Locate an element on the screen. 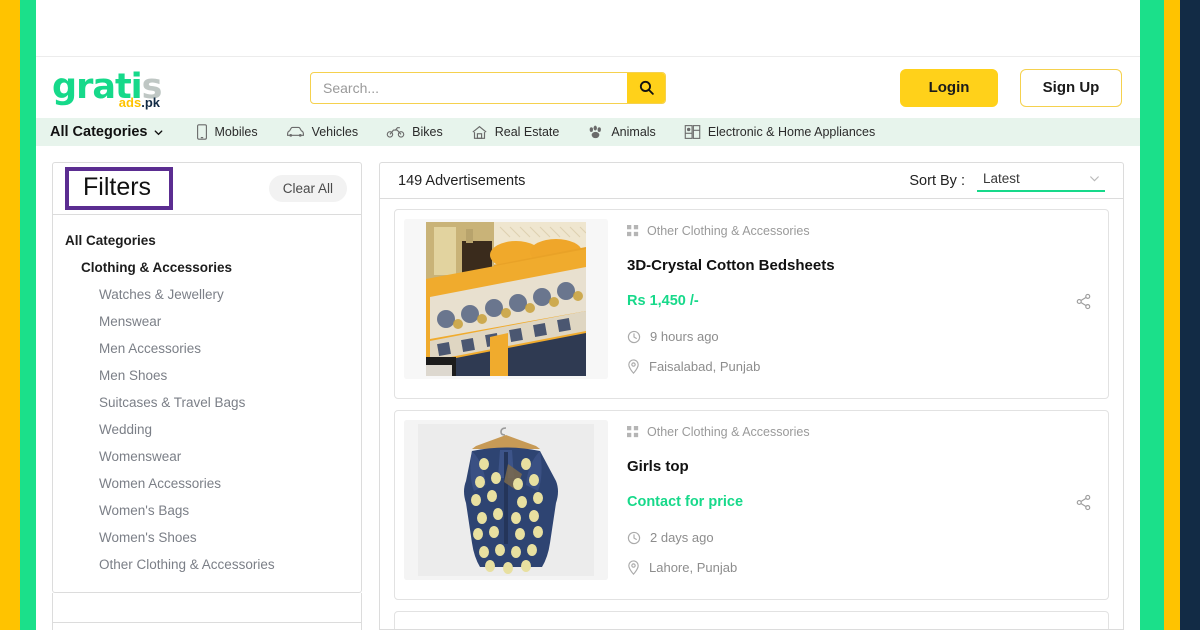 Image resolution: width=1200 pixels, height=630 pixels. catnav-item-mobiles: Mobiles is located at coordinates (227, 132).